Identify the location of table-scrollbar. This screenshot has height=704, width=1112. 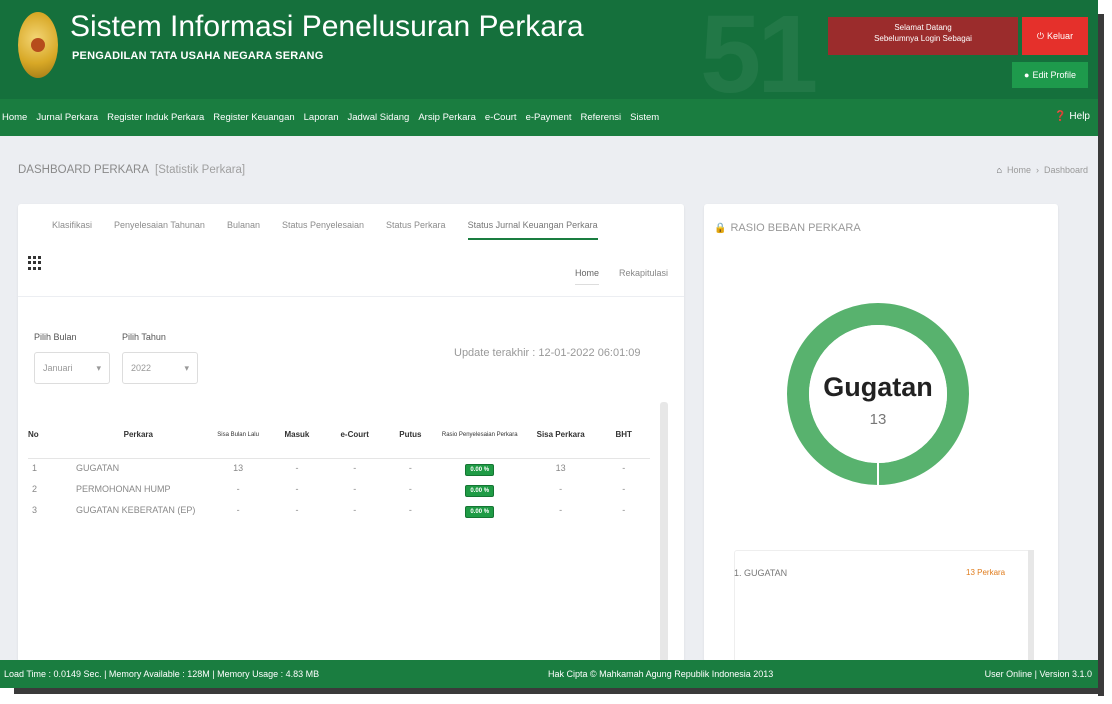
(664, 532).